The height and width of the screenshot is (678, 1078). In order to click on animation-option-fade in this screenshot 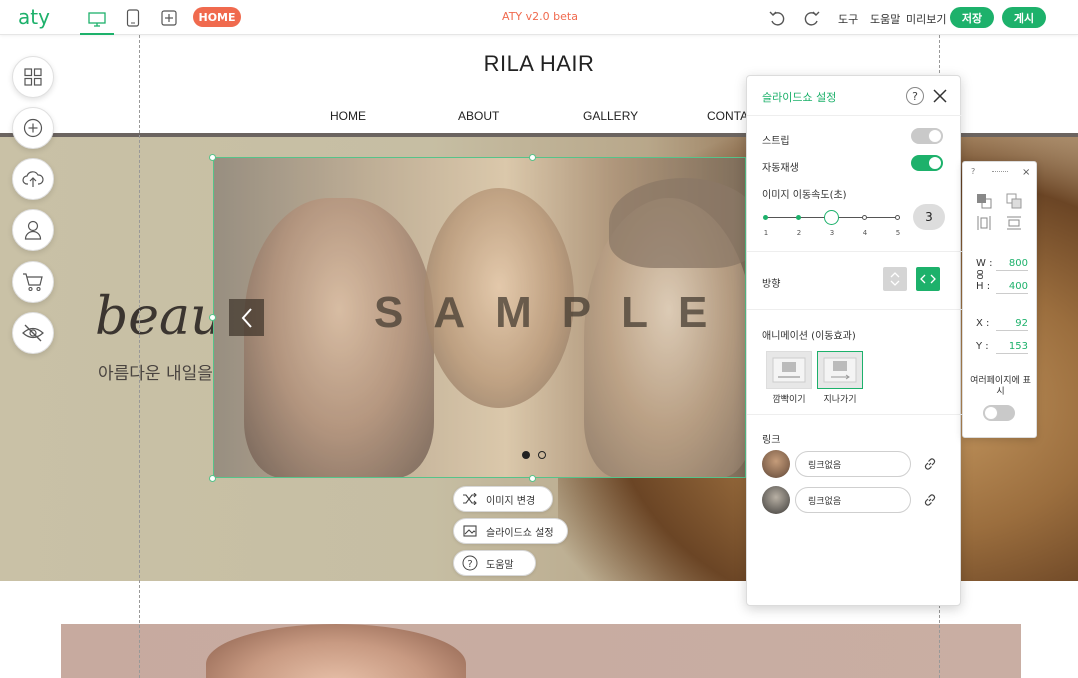, I will do `click(789, 370)`.